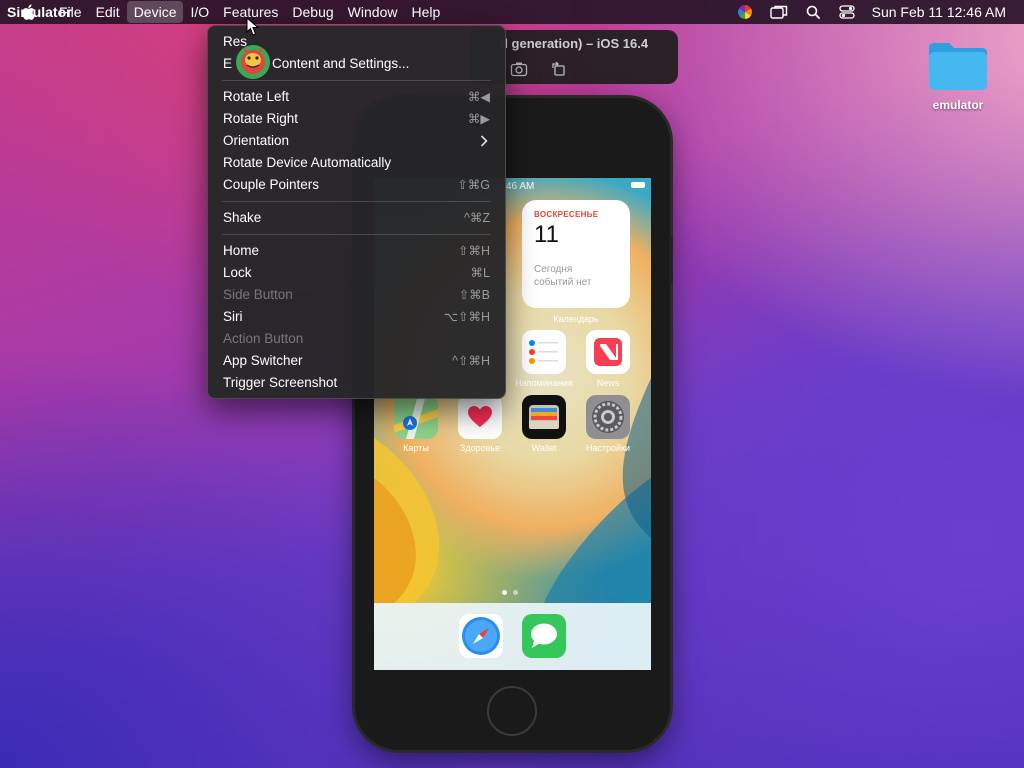 This screenshot has width=1024, height=768. I want to click on app-label-reminders: Напоминания, so click(544, 383).